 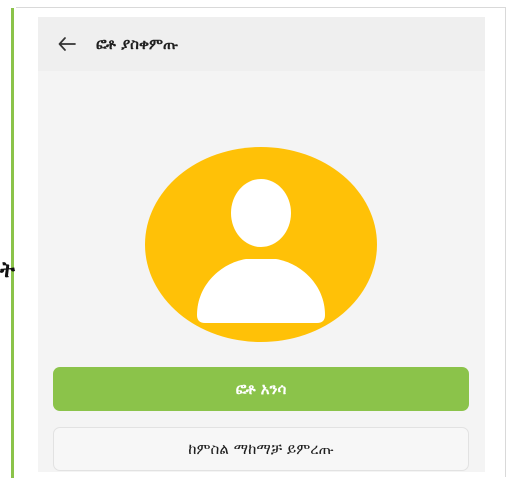 I want to click on app-header: ፎቶ ያስቀምጡ, so click(x=261, y=44).